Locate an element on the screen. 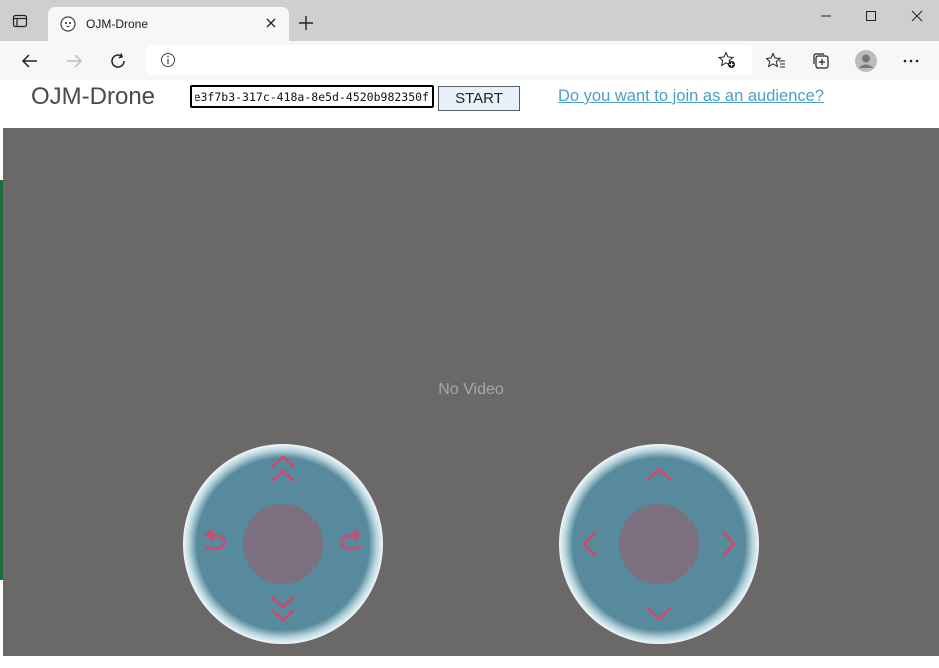  tab-title: OJM-Drone is located at coordinates (117, 24).